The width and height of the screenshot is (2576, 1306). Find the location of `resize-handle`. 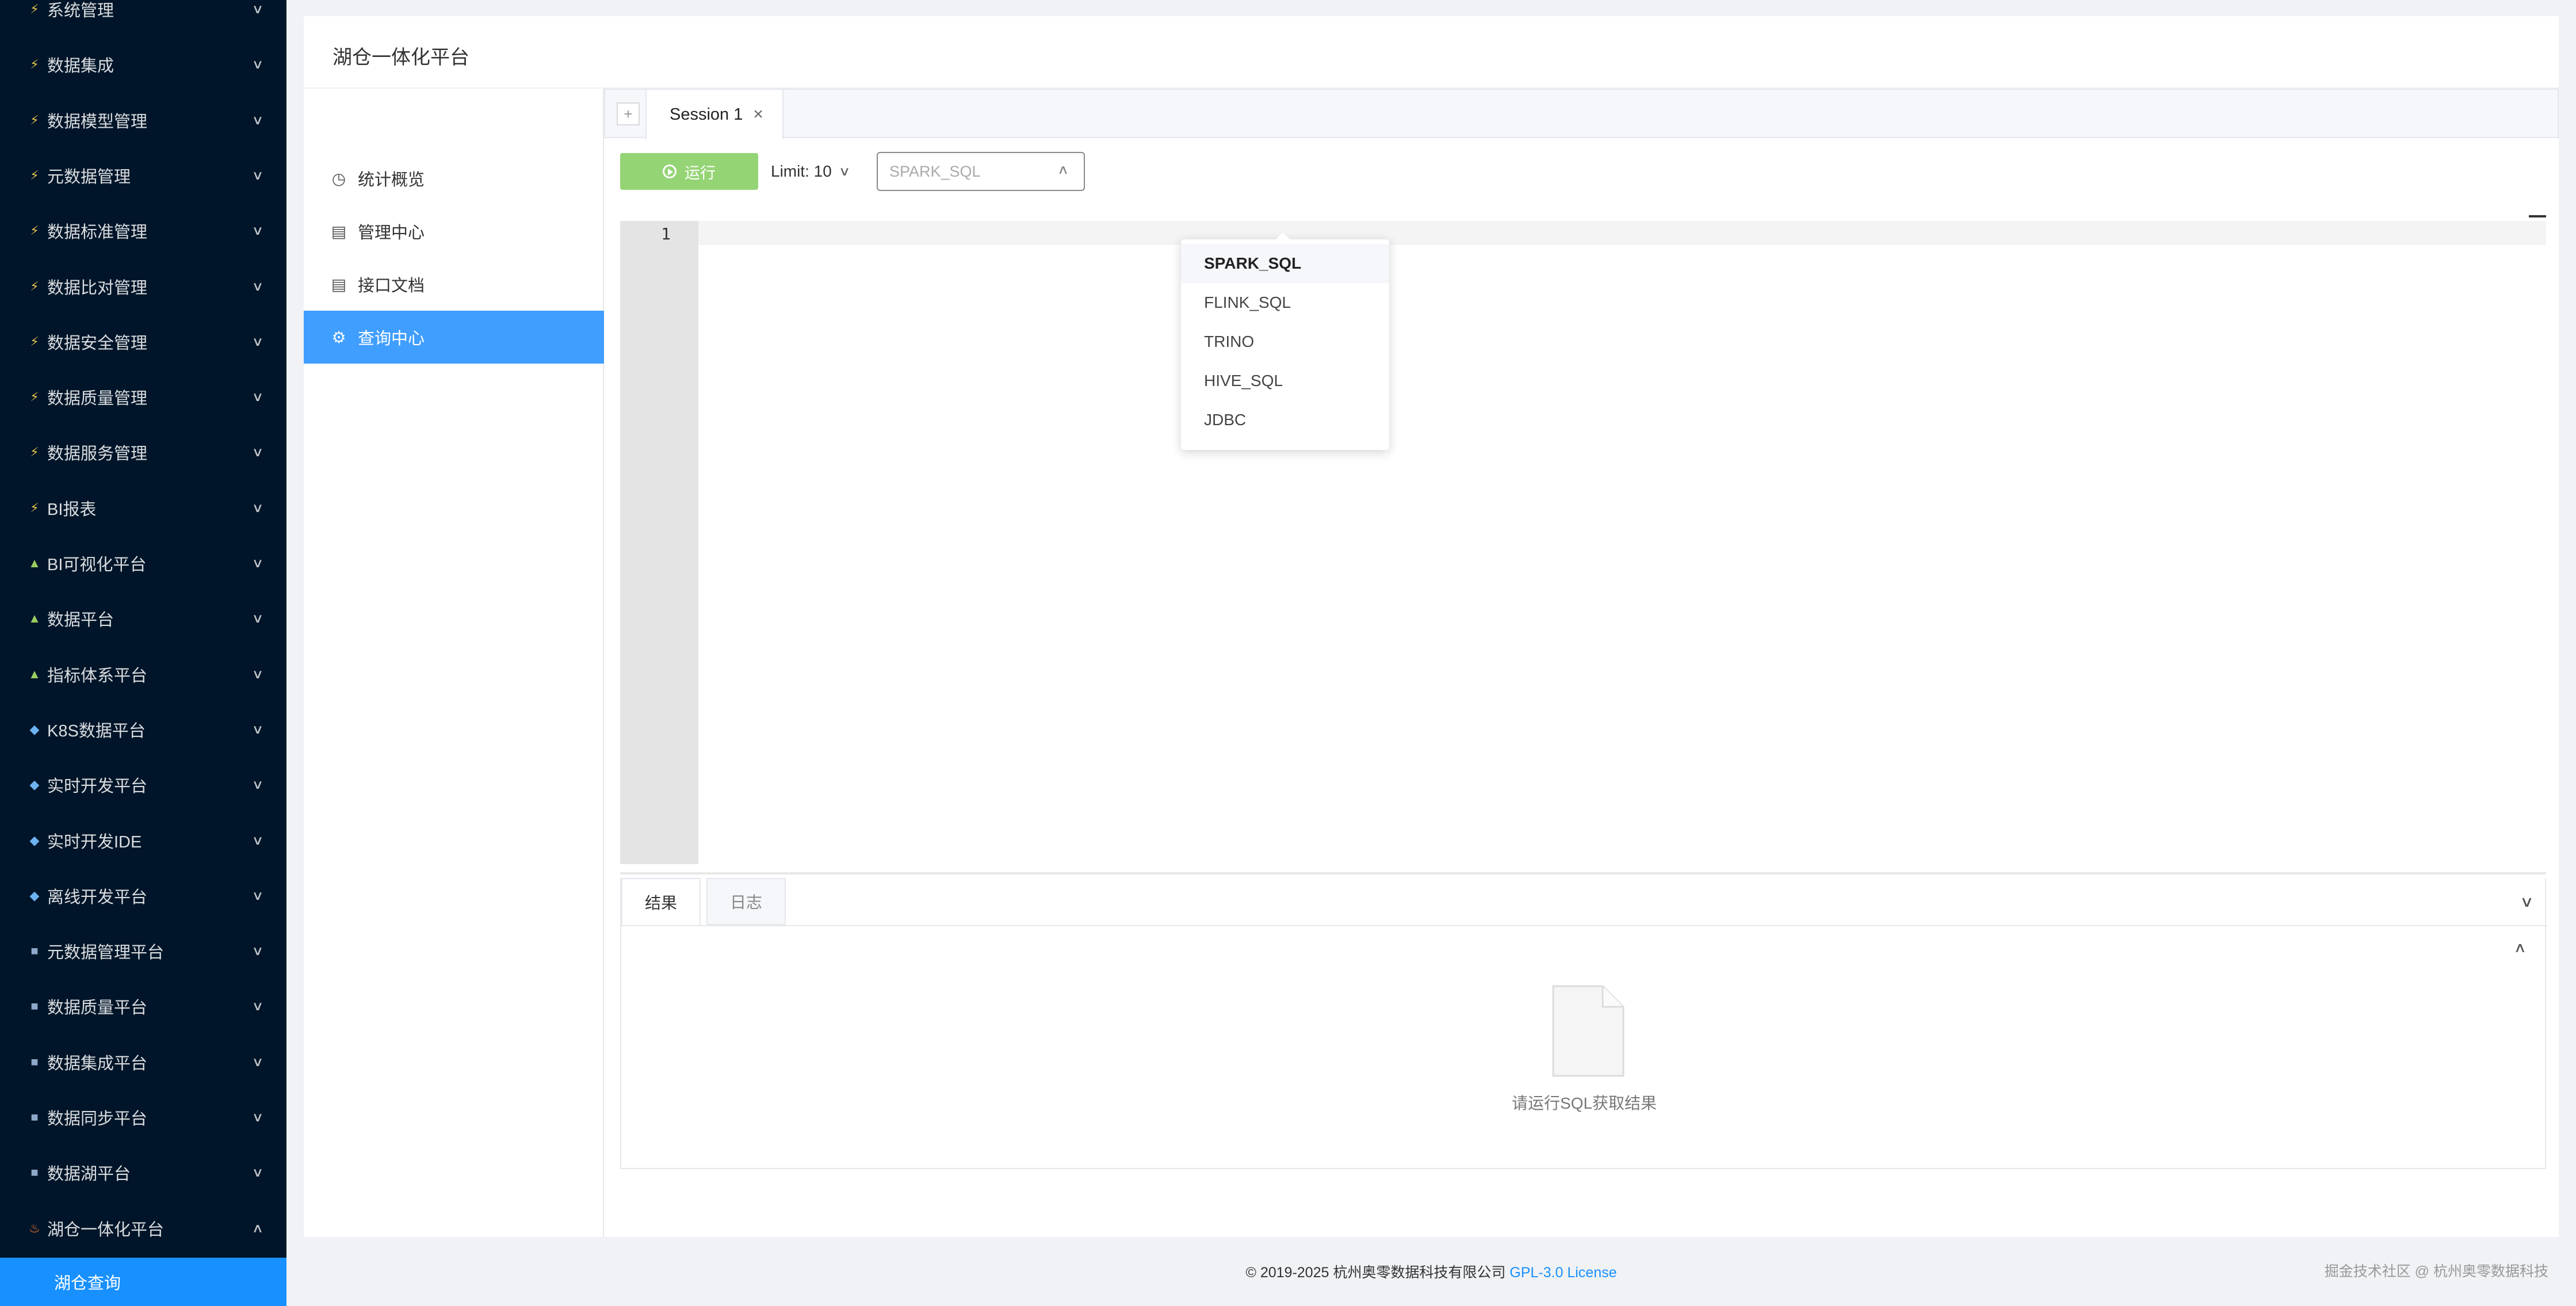

resize-handle is located at coordinates (1583, 873).